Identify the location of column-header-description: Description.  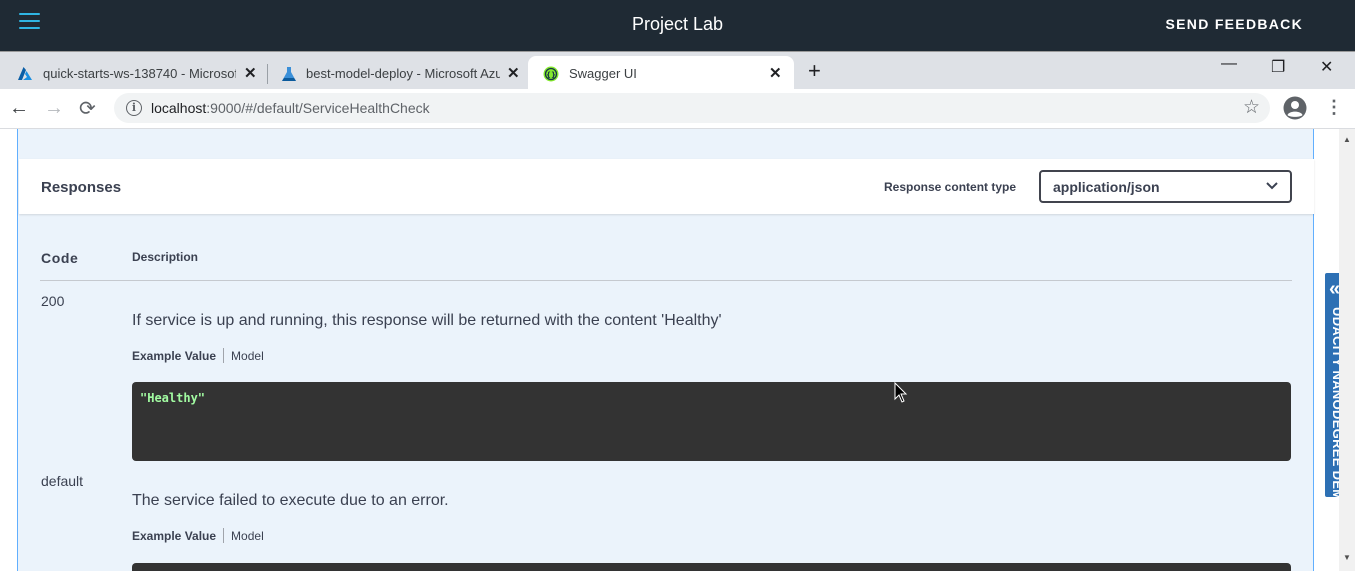
(165, 257).